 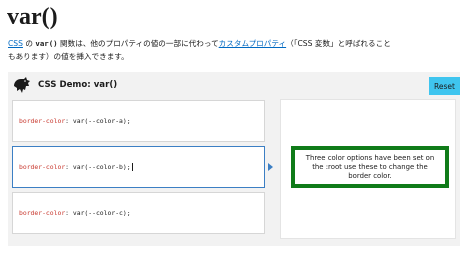 I want to click on demo-title: CSS Demo: var(), so click(x=78, y=85).